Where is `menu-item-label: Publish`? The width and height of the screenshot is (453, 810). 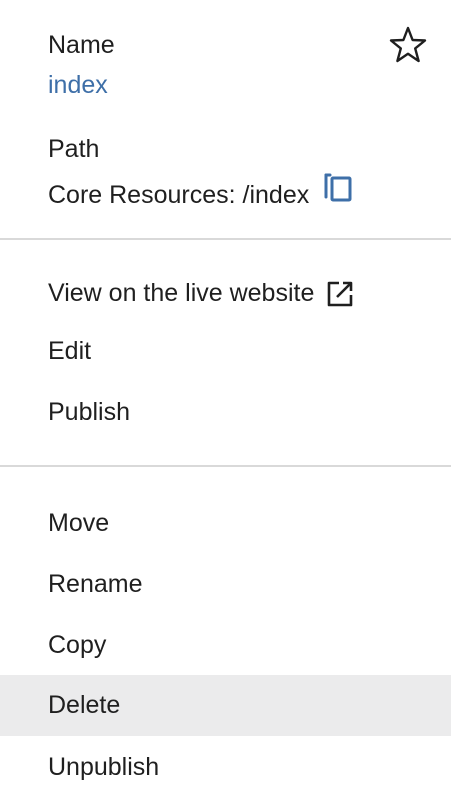 menu-item-label: Publish is located at coordinates (89, 412).